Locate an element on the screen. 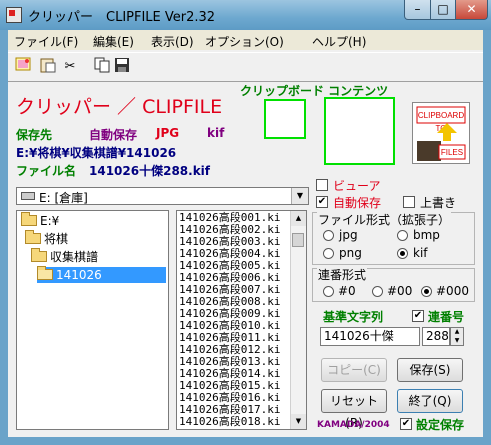 The width and height of the screenshot is (491, 445). minimize-button: – is located at coordinates (417, 10).